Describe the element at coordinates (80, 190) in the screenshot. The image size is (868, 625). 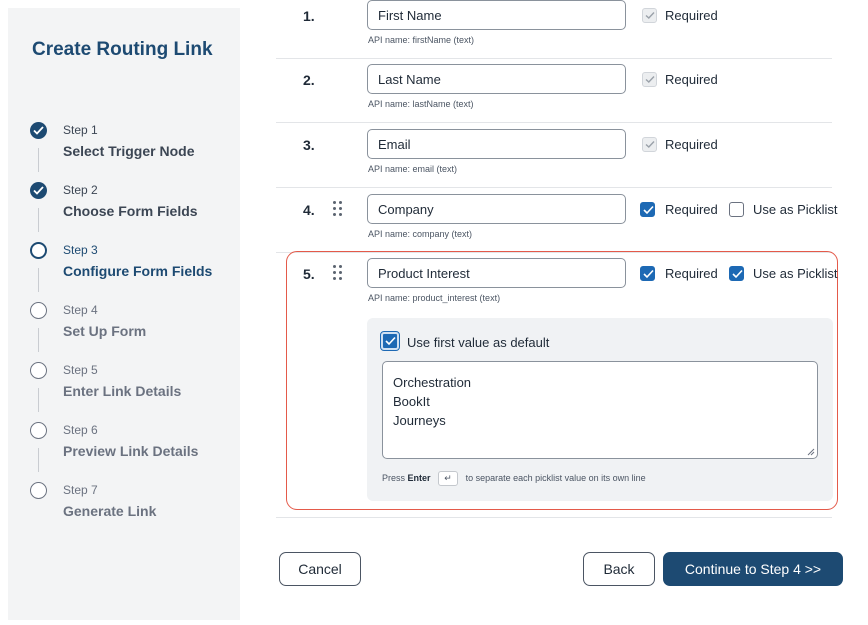
I see `step-number: Step 2` at that location.